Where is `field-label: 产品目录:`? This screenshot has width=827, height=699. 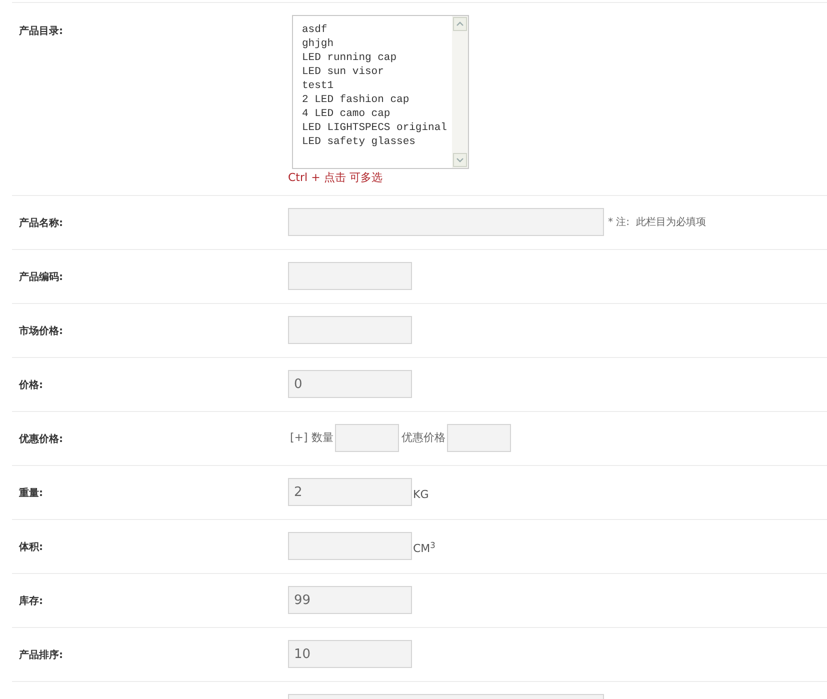
field-label: 产品目录: is located at coordinates (41, 31).